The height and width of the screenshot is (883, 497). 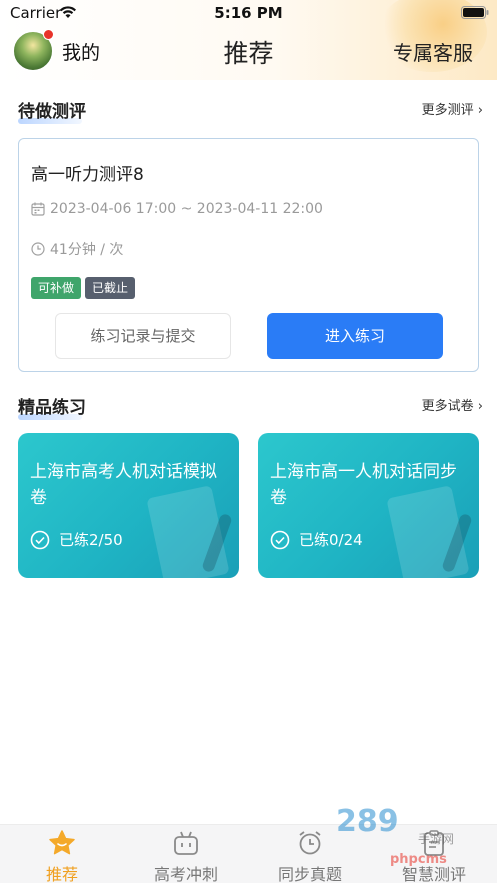 What do you see at coordinates (363, 485) in the screenshot?
I see `practice-title: 上海市高一人机对话同步卷` at bounding box center [363, 485].